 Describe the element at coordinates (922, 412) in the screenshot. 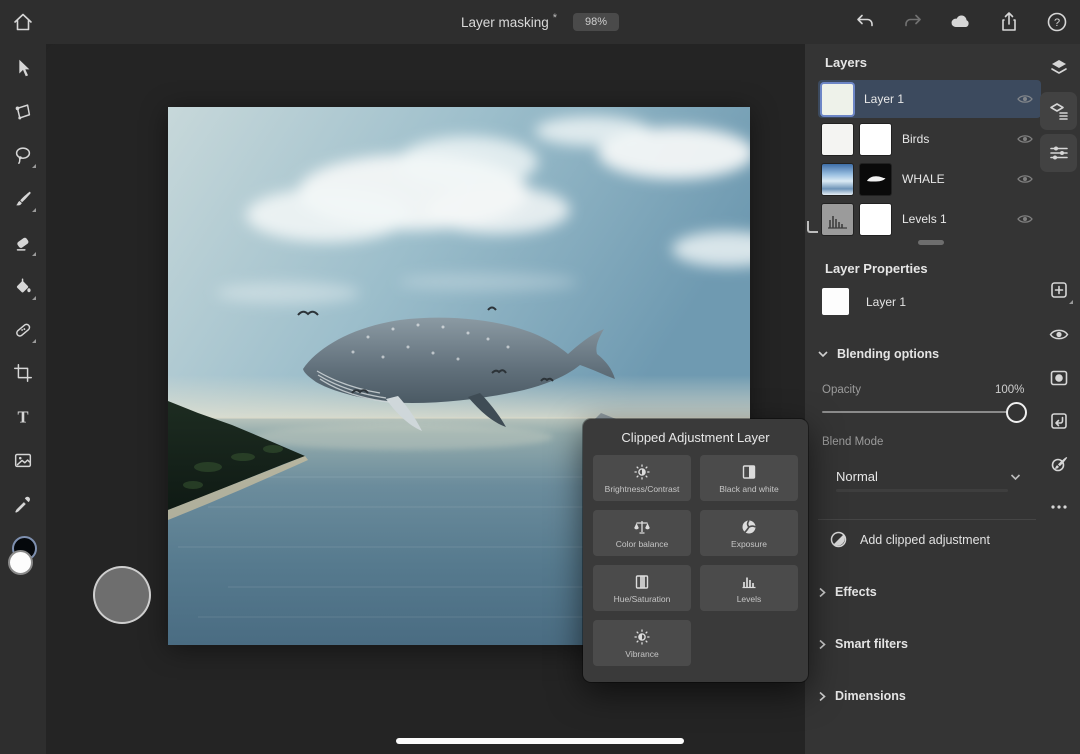

I see `opacity-slider` at that location.